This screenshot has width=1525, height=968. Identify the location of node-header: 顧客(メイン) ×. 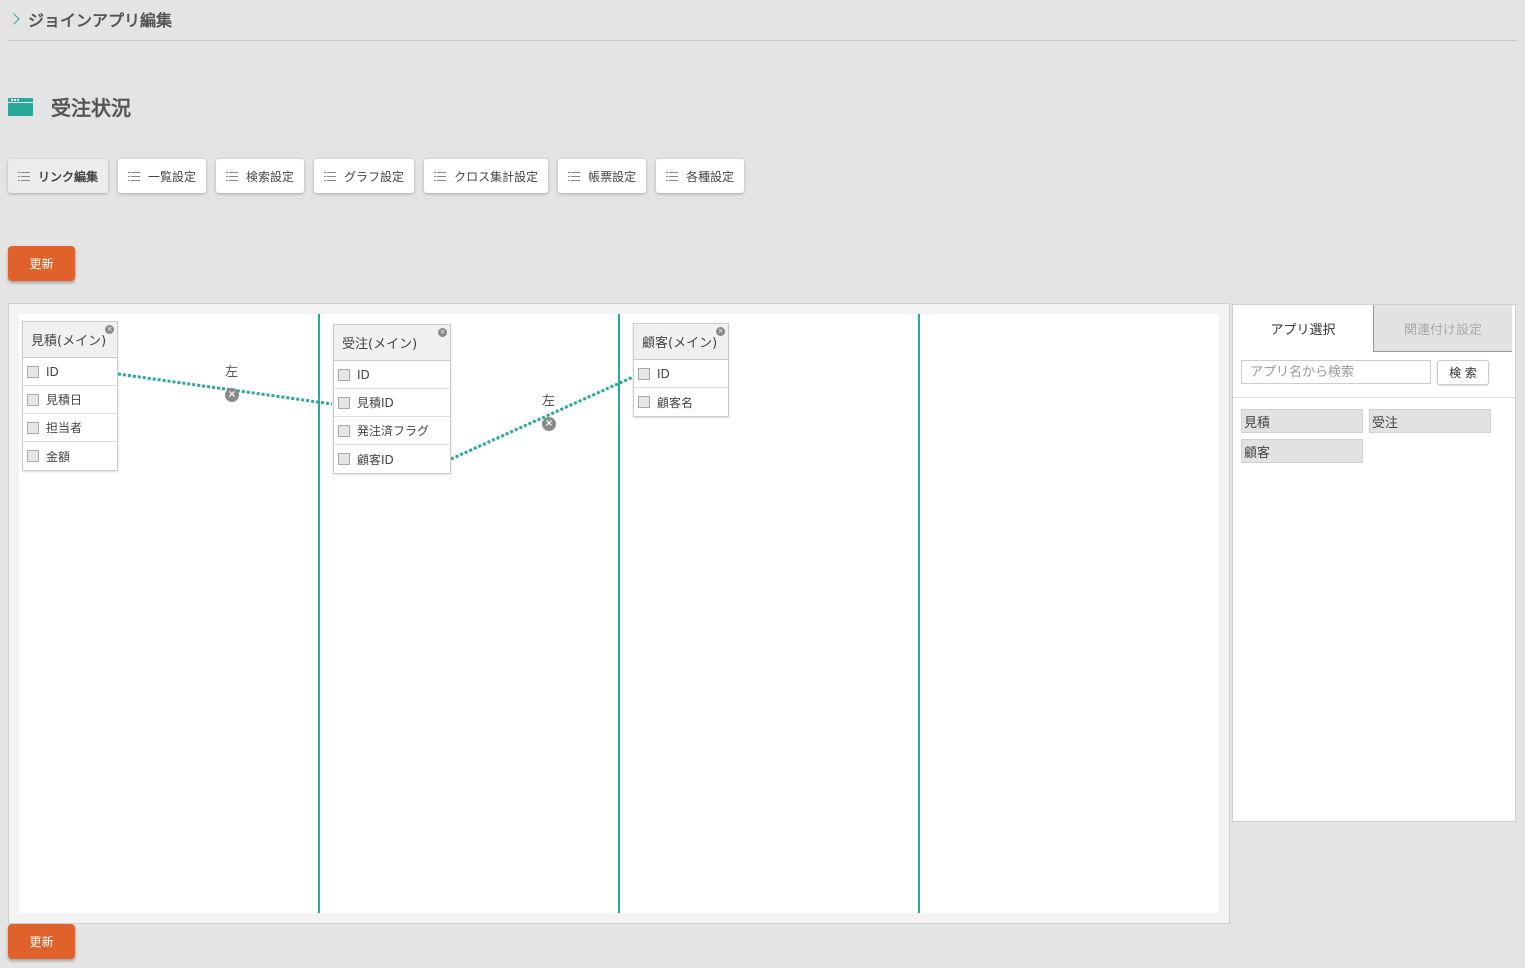
(681, 342).